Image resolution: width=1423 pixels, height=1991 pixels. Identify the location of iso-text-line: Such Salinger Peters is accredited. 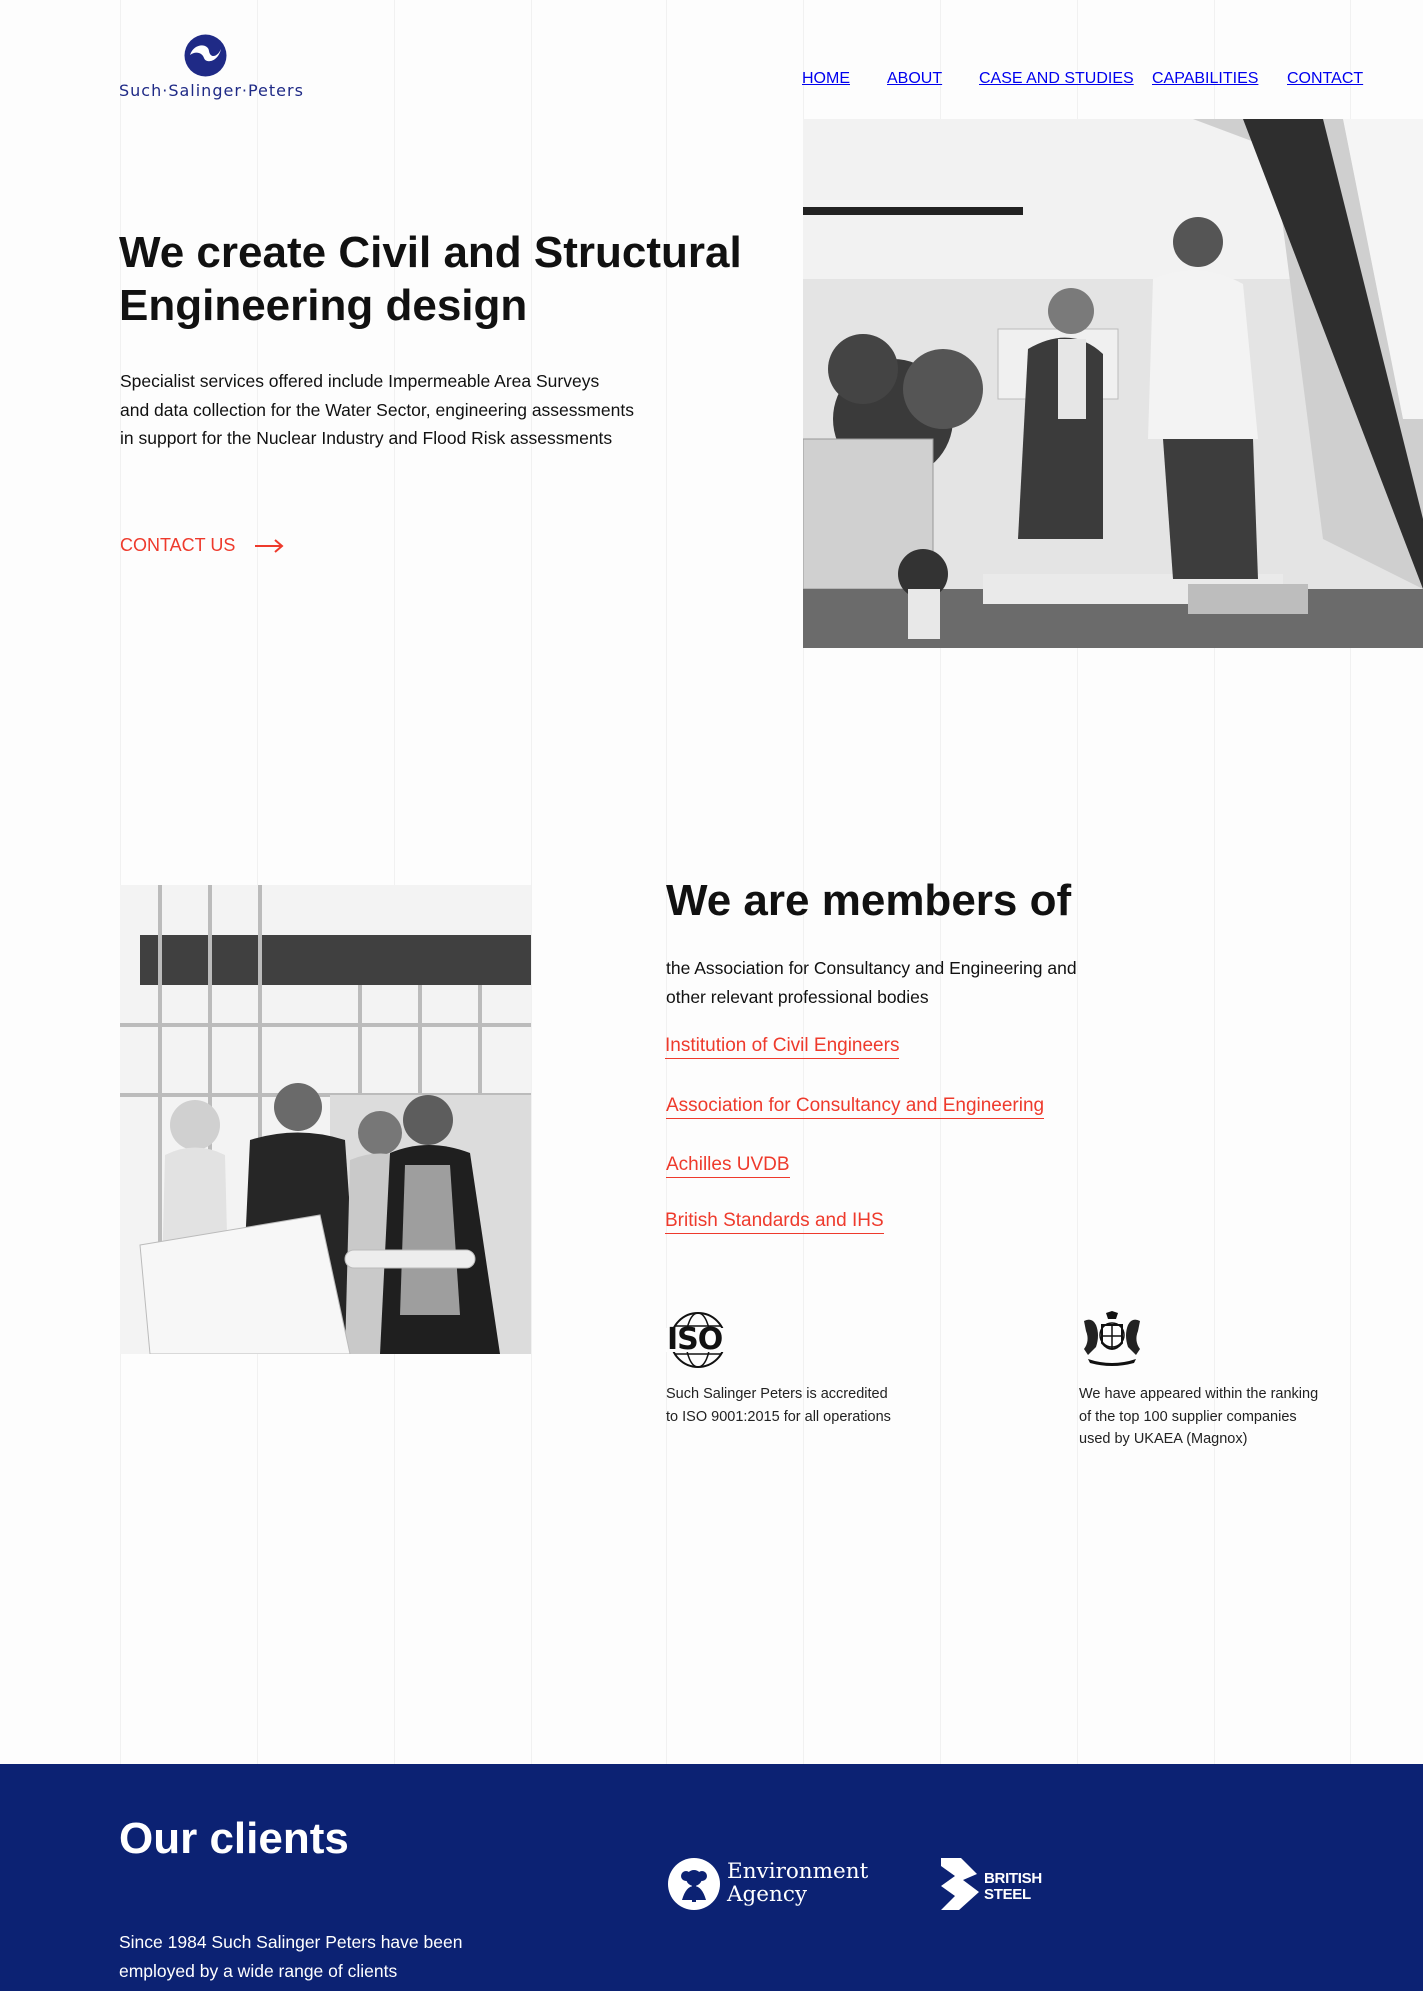
(777, 1394).